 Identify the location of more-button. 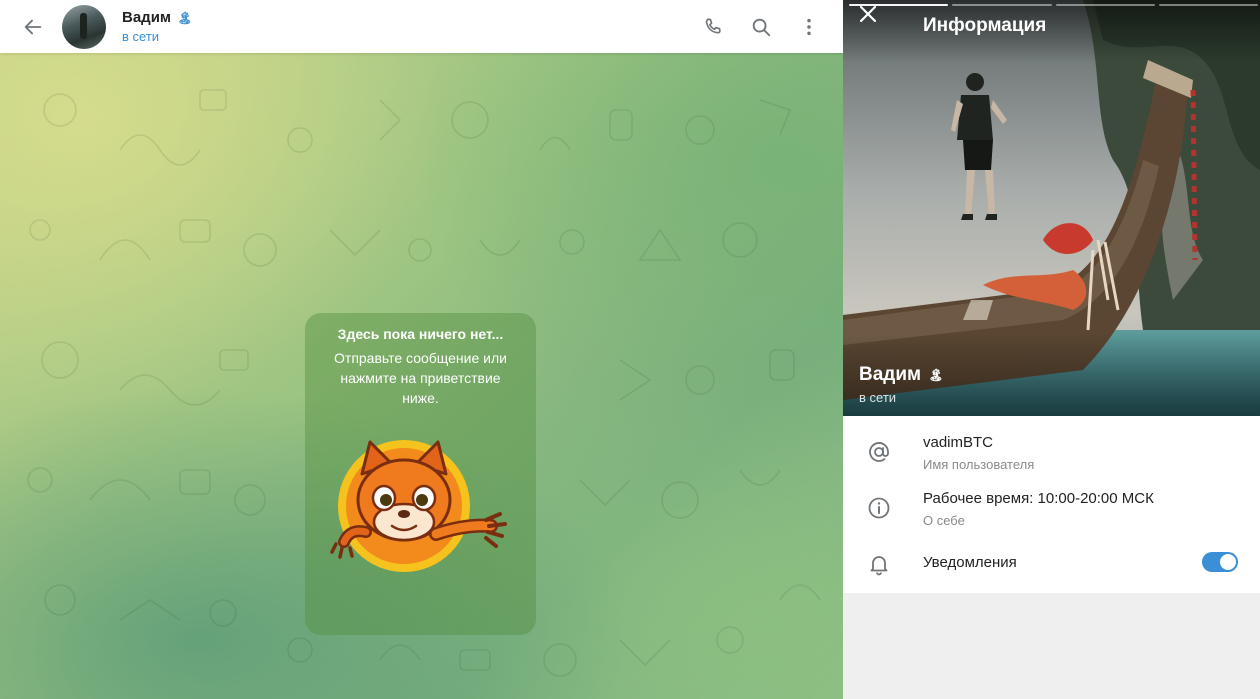
(809, 27).